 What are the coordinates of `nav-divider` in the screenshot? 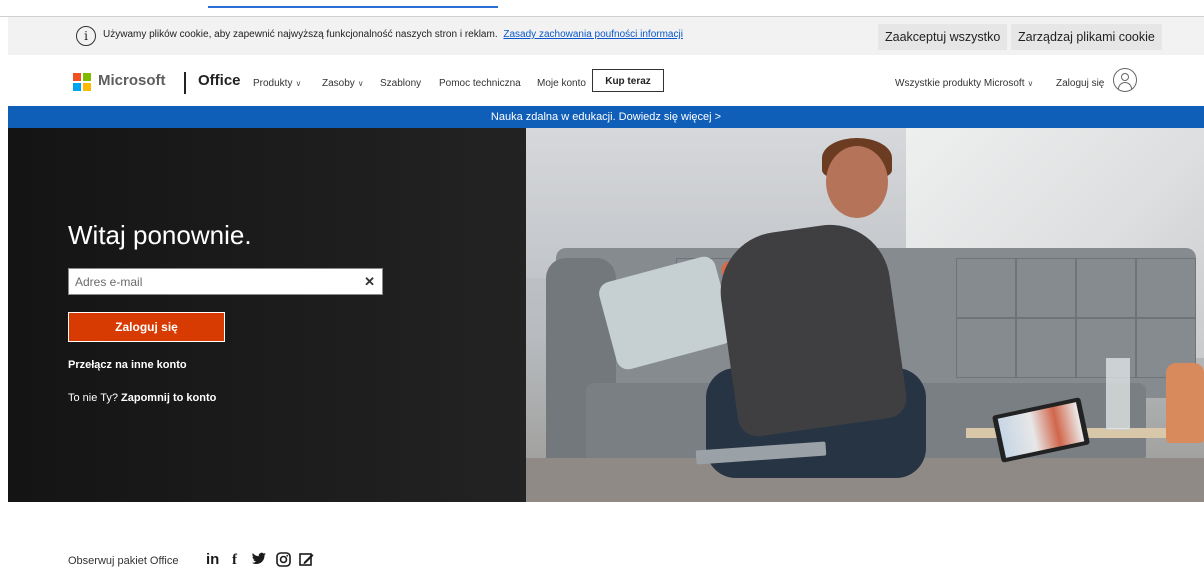 It's located at (185, 83).